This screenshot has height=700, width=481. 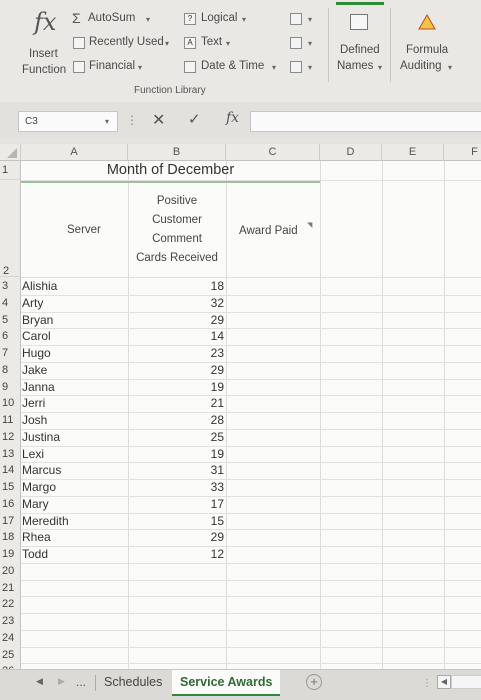 I want to click on row-header: 4, so click(x=10, y=303).